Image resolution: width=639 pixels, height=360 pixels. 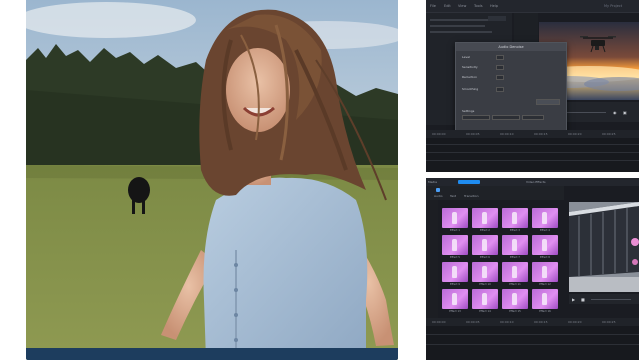 I want to click on level-checkbox, so click(x=500, y=57).